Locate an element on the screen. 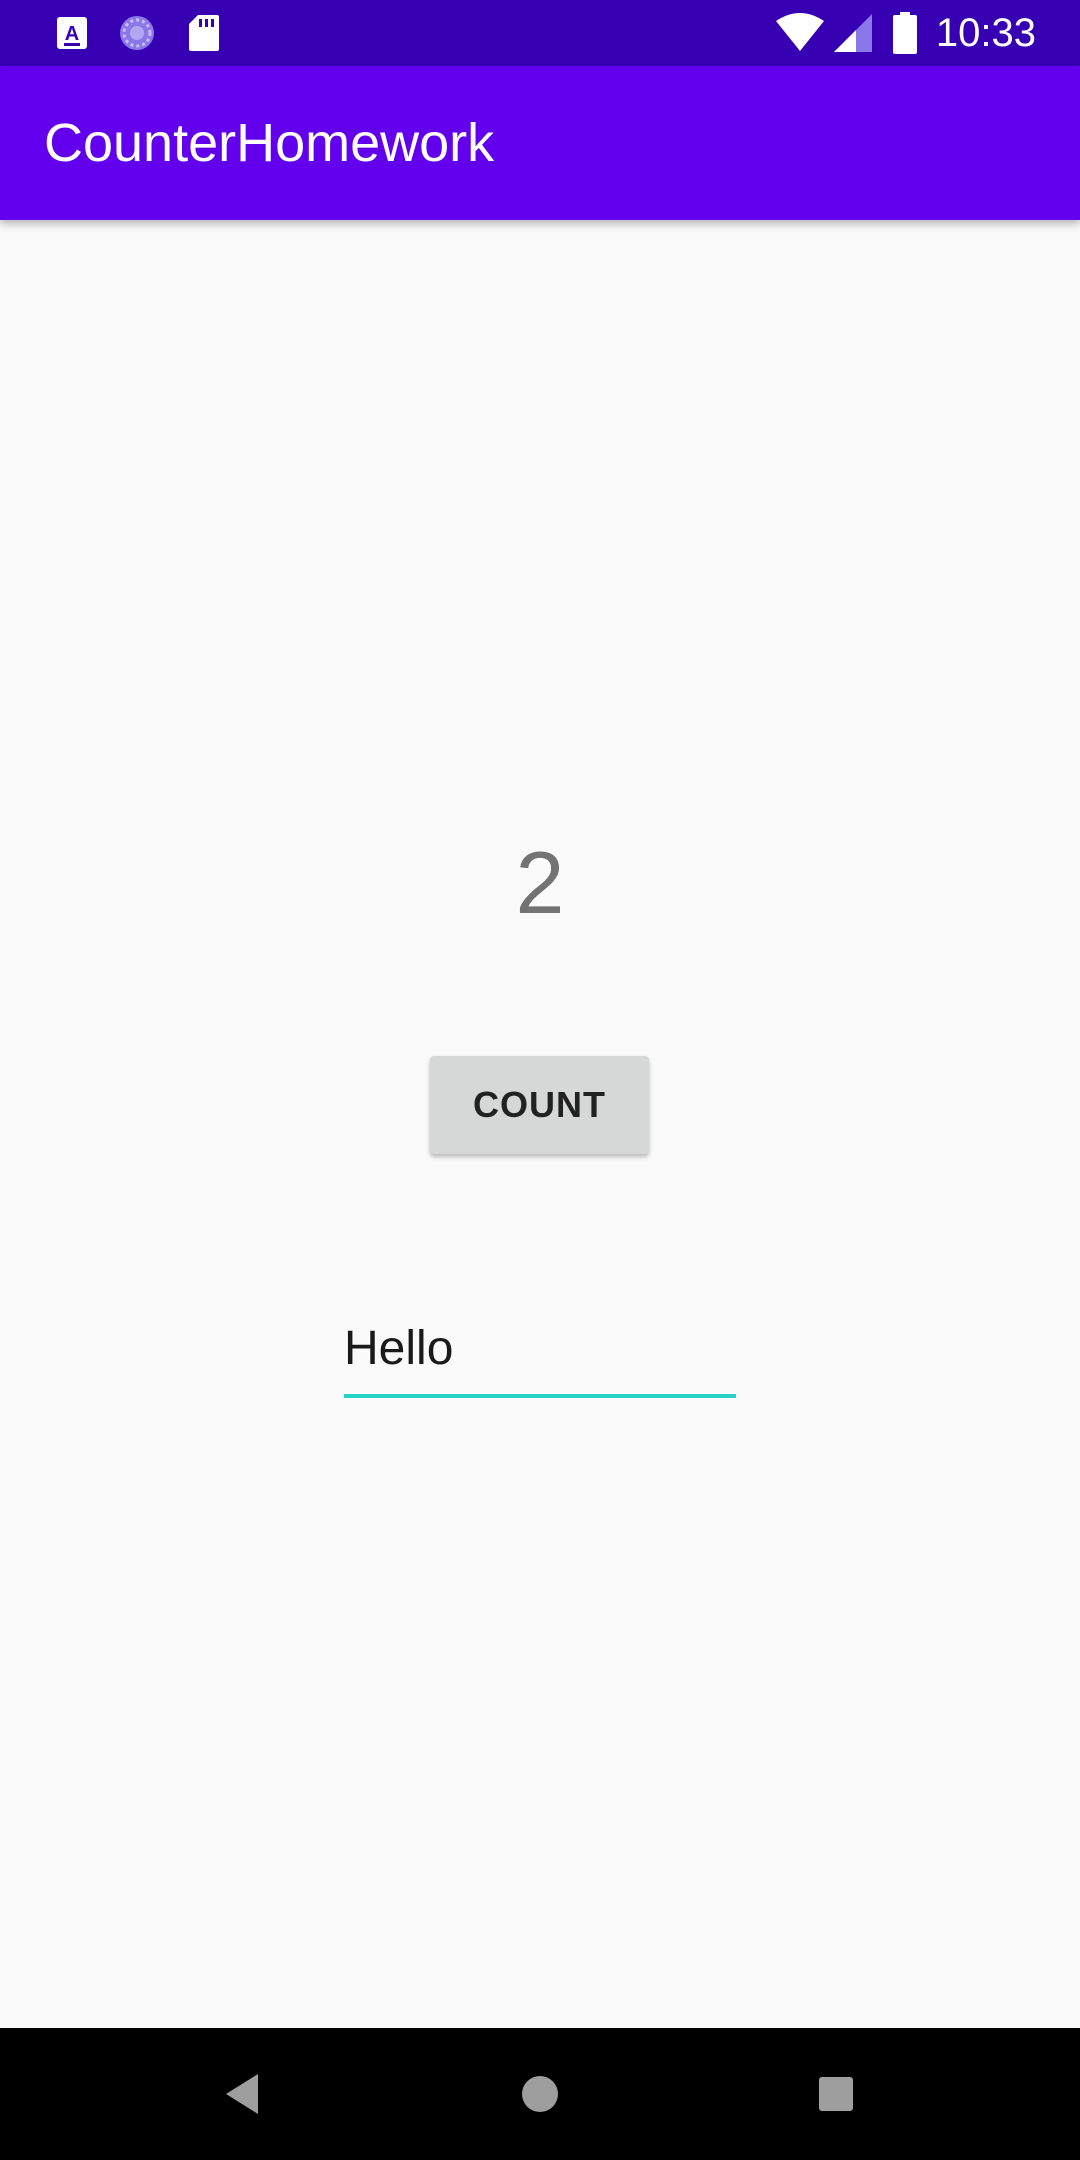 Image resolution: width=1080 pixels, height=2160 pixels. keyboard-a-icon: A is located at coordinates (72, 33).